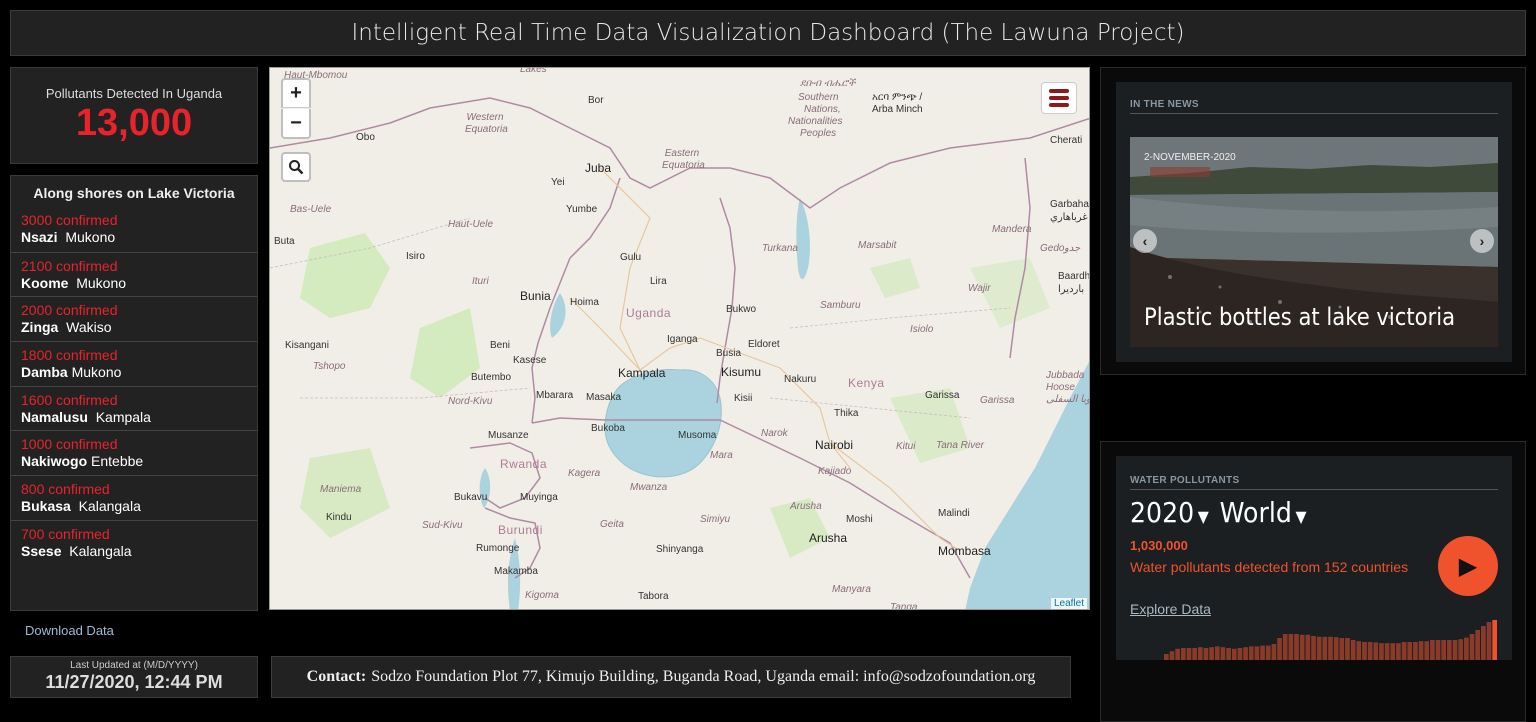  Describe the element at coordinates (284, 241) in the screenshot. I see `map-label: Buta` at that location.